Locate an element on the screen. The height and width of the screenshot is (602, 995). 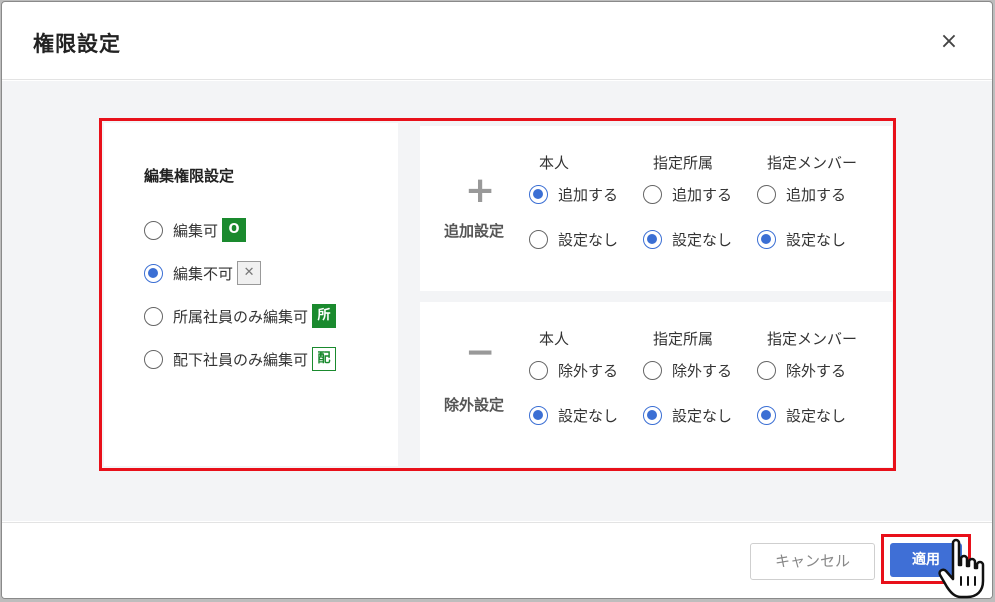
remove-members-yes: 除外する is located at coordinates (801, 370).